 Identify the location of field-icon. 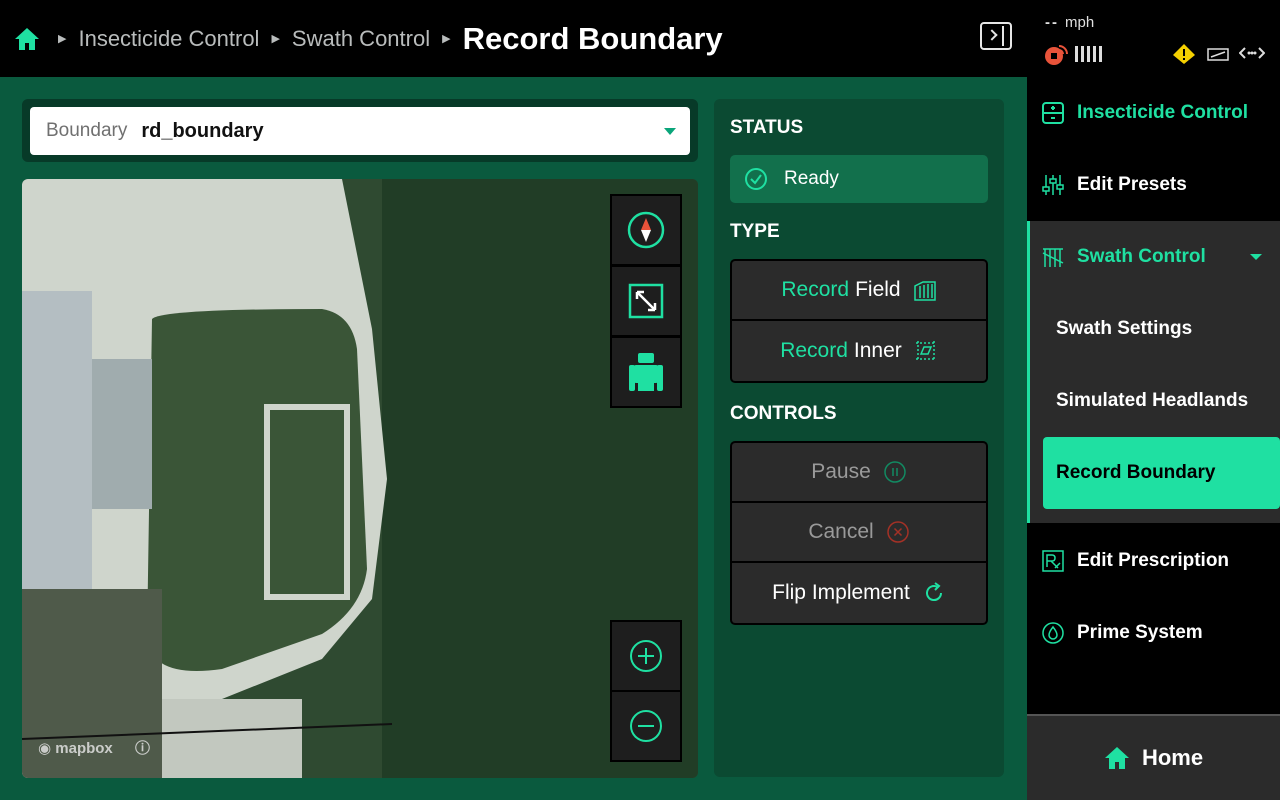
(924, 291).